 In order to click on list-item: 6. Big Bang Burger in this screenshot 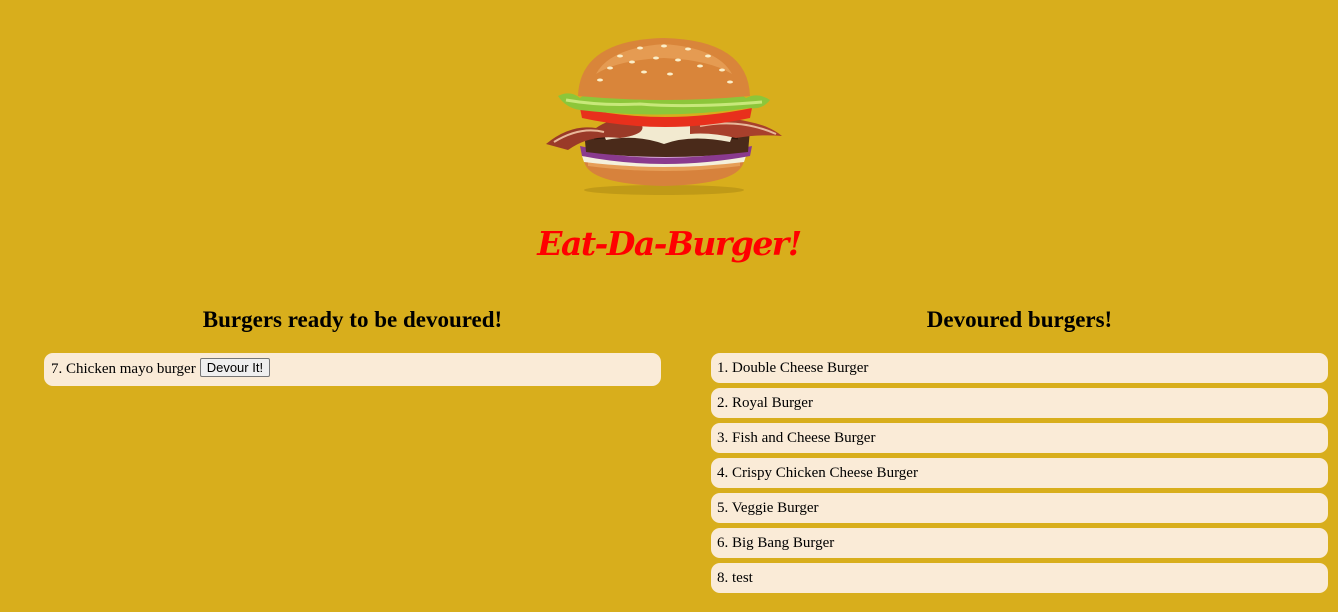, I will do `click(1019, 543)`.